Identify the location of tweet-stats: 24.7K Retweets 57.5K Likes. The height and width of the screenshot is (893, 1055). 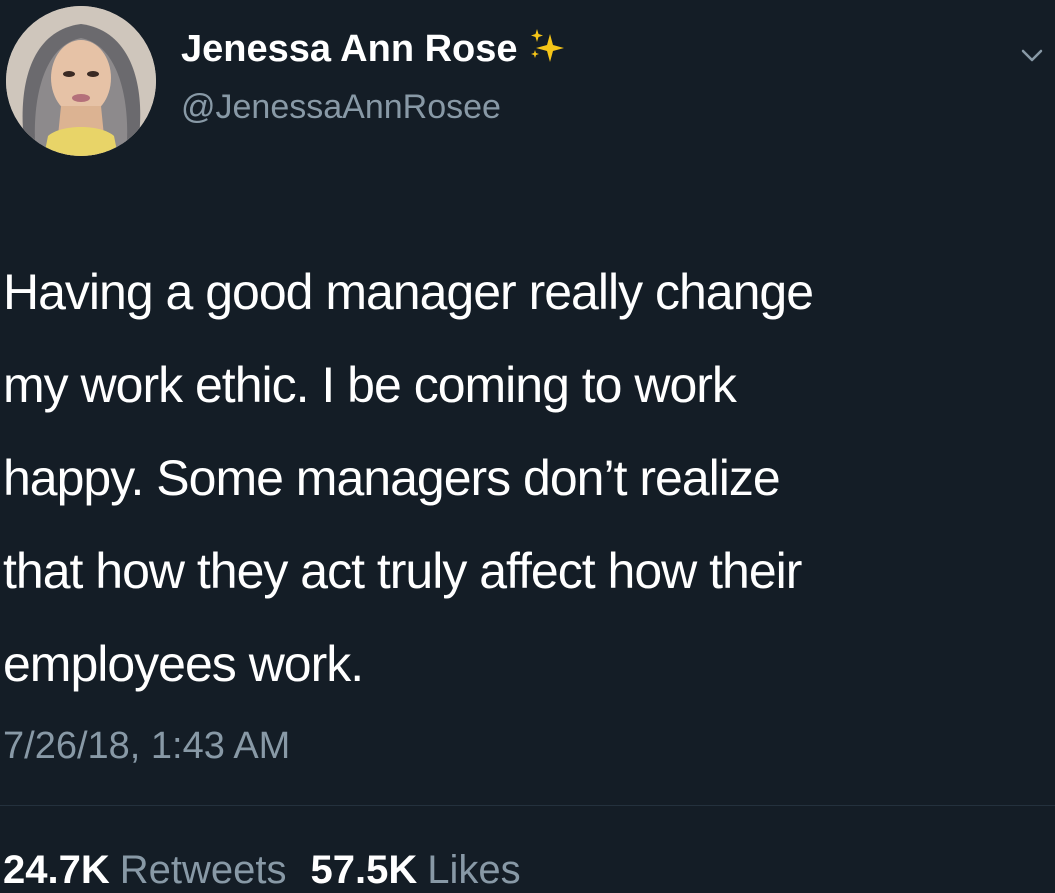
(274, 870).